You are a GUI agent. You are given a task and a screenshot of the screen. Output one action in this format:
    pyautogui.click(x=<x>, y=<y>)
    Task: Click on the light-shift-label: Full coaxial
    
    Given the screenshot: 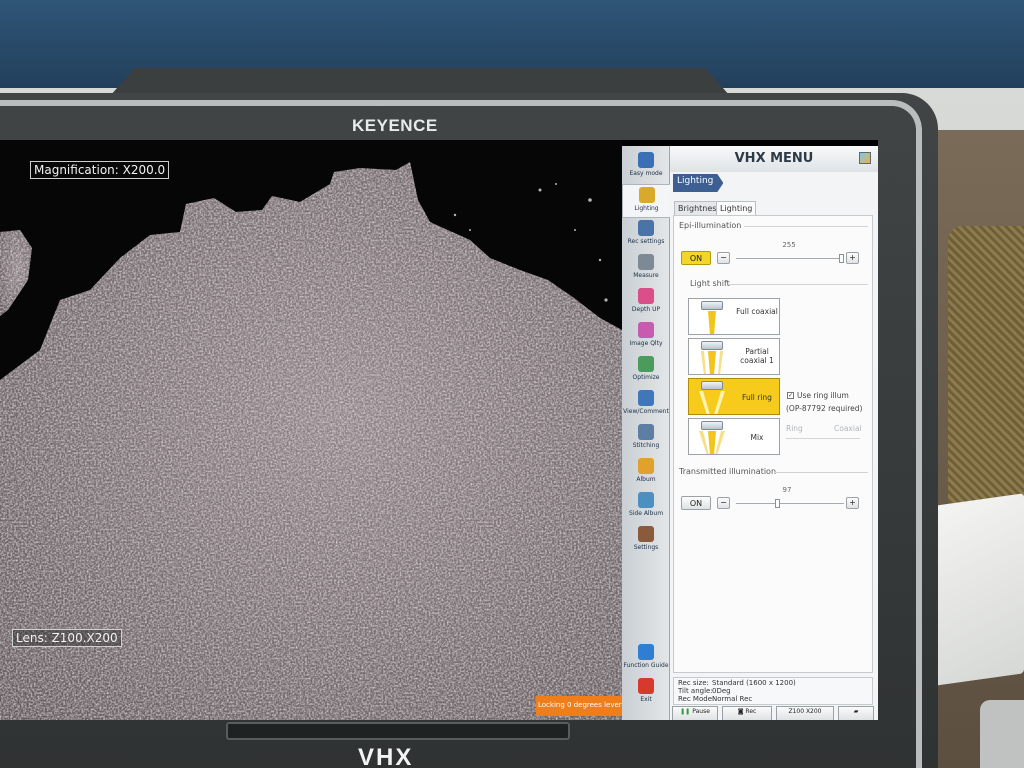 What is the action you would take?
    pyautogui.click(x=757, y=311)
    